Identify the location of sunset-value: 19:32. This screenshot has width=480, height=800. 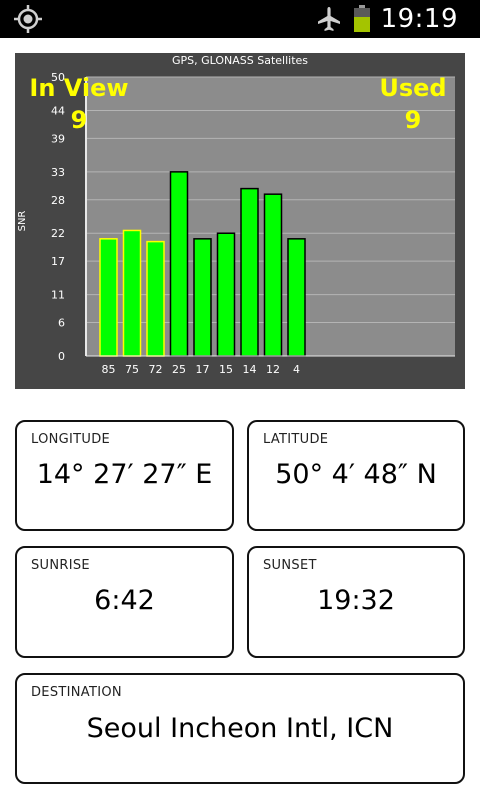
(356, 600).